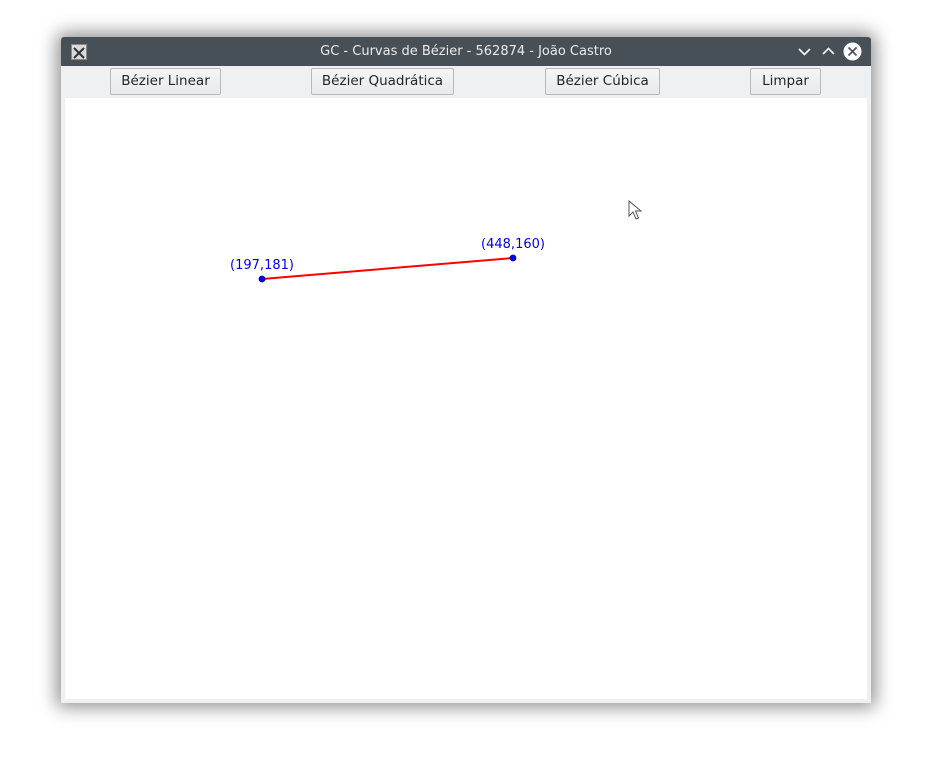 The width and height of the screenshot is (932, 764). What do you see at coordinates (262, 265) in the screenshot?
I see `control-point-label: (197,181)` at bounding box center [262, 265].